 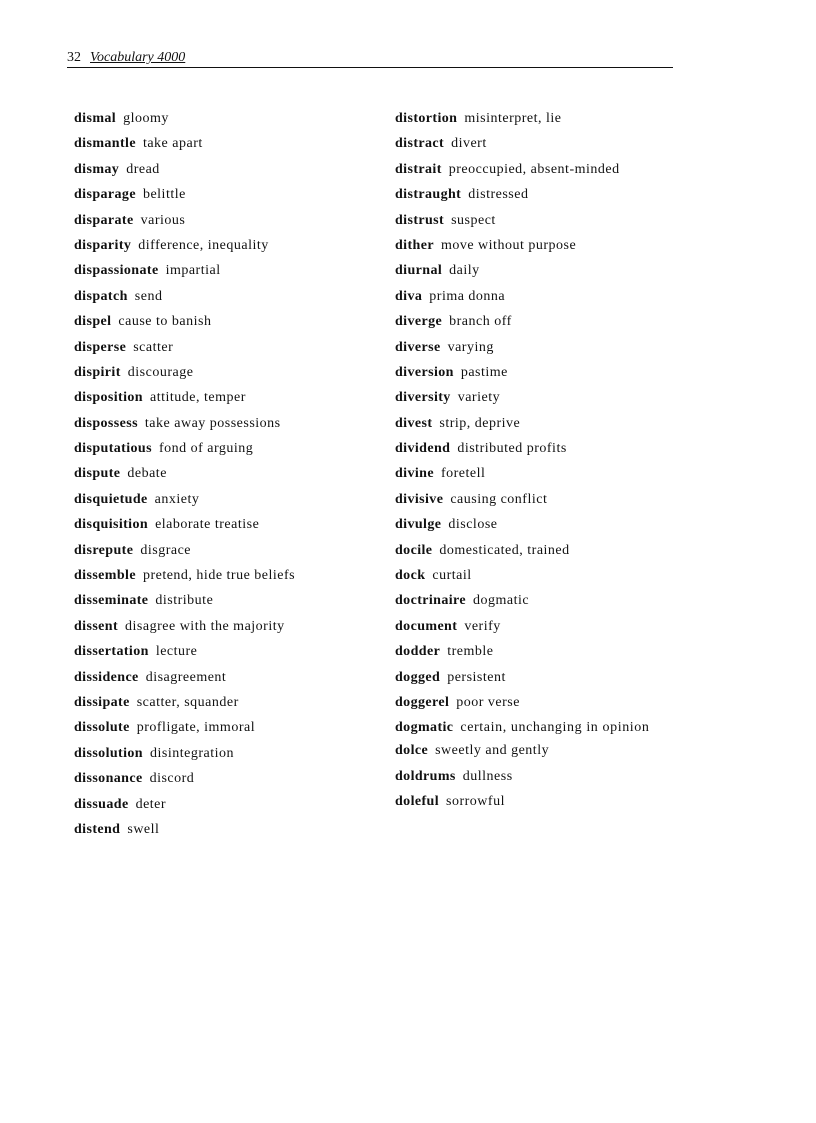 I want to click on vocab-entry: disperse scatter, so click(x=224, y=347).